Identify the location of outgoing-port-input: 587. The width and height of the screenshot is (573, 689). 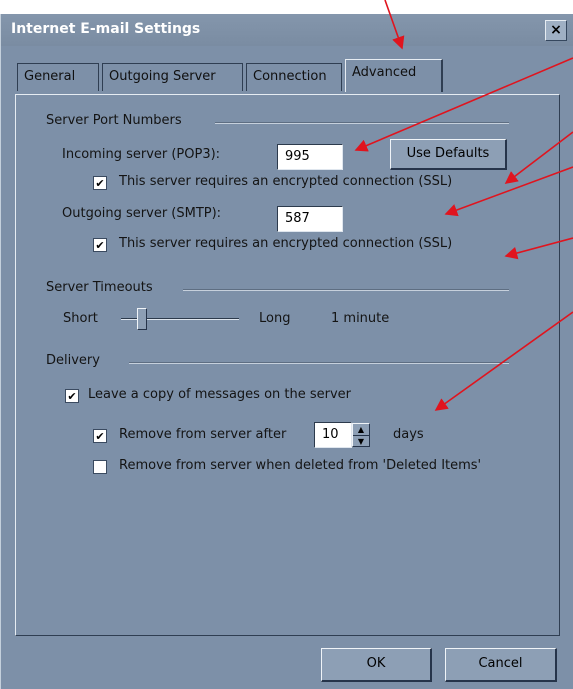
(310, 219).